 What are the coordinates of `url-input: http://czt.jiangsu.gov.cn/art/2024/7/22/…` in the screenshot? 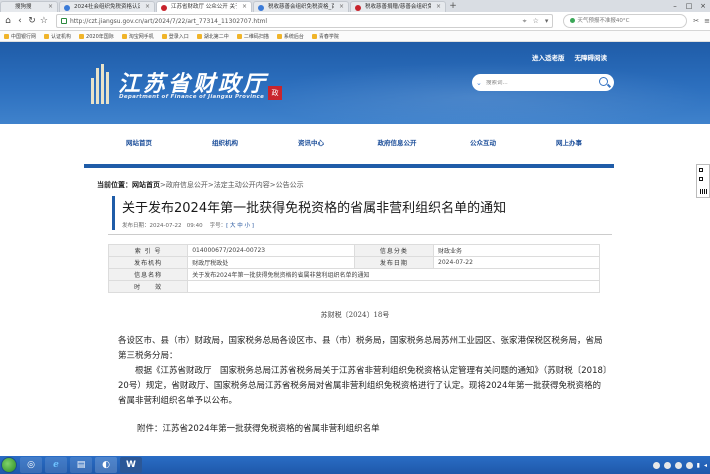 It's located at (304, 21).